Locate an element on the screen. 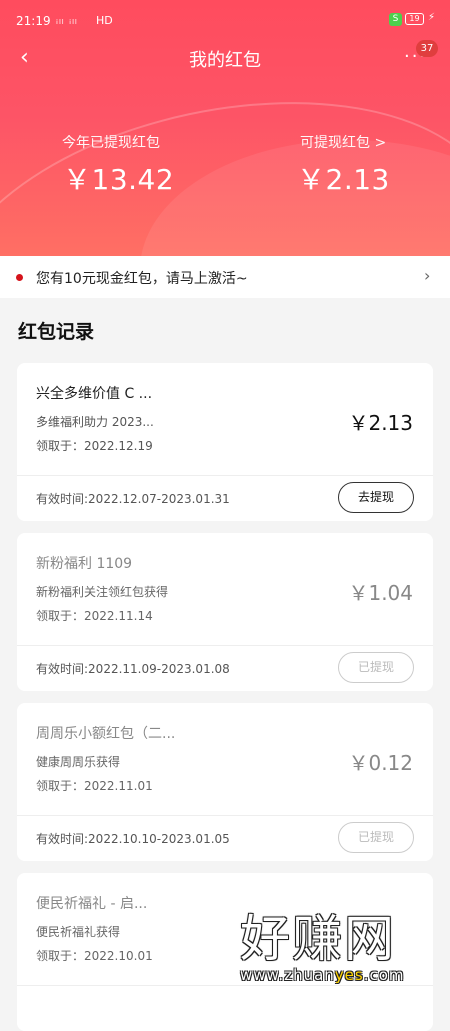 The height and width of the screenshot is (1031, 450). record-amount: ￥0.12 is located at coordinates (380, 763).